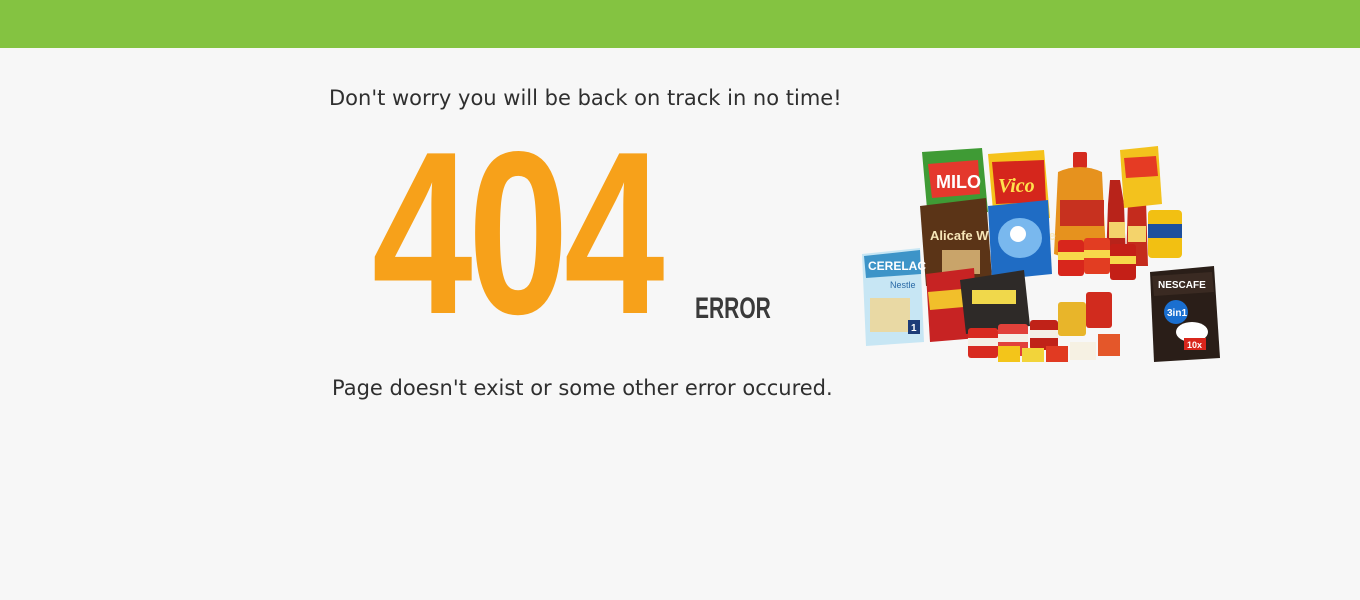 The image size is (1360, 600). What do you see at coordinates (1177, 313) in the screenshot?
I see `nescafe-3in1-label: 3in1` at bounding box center [1177, 313].